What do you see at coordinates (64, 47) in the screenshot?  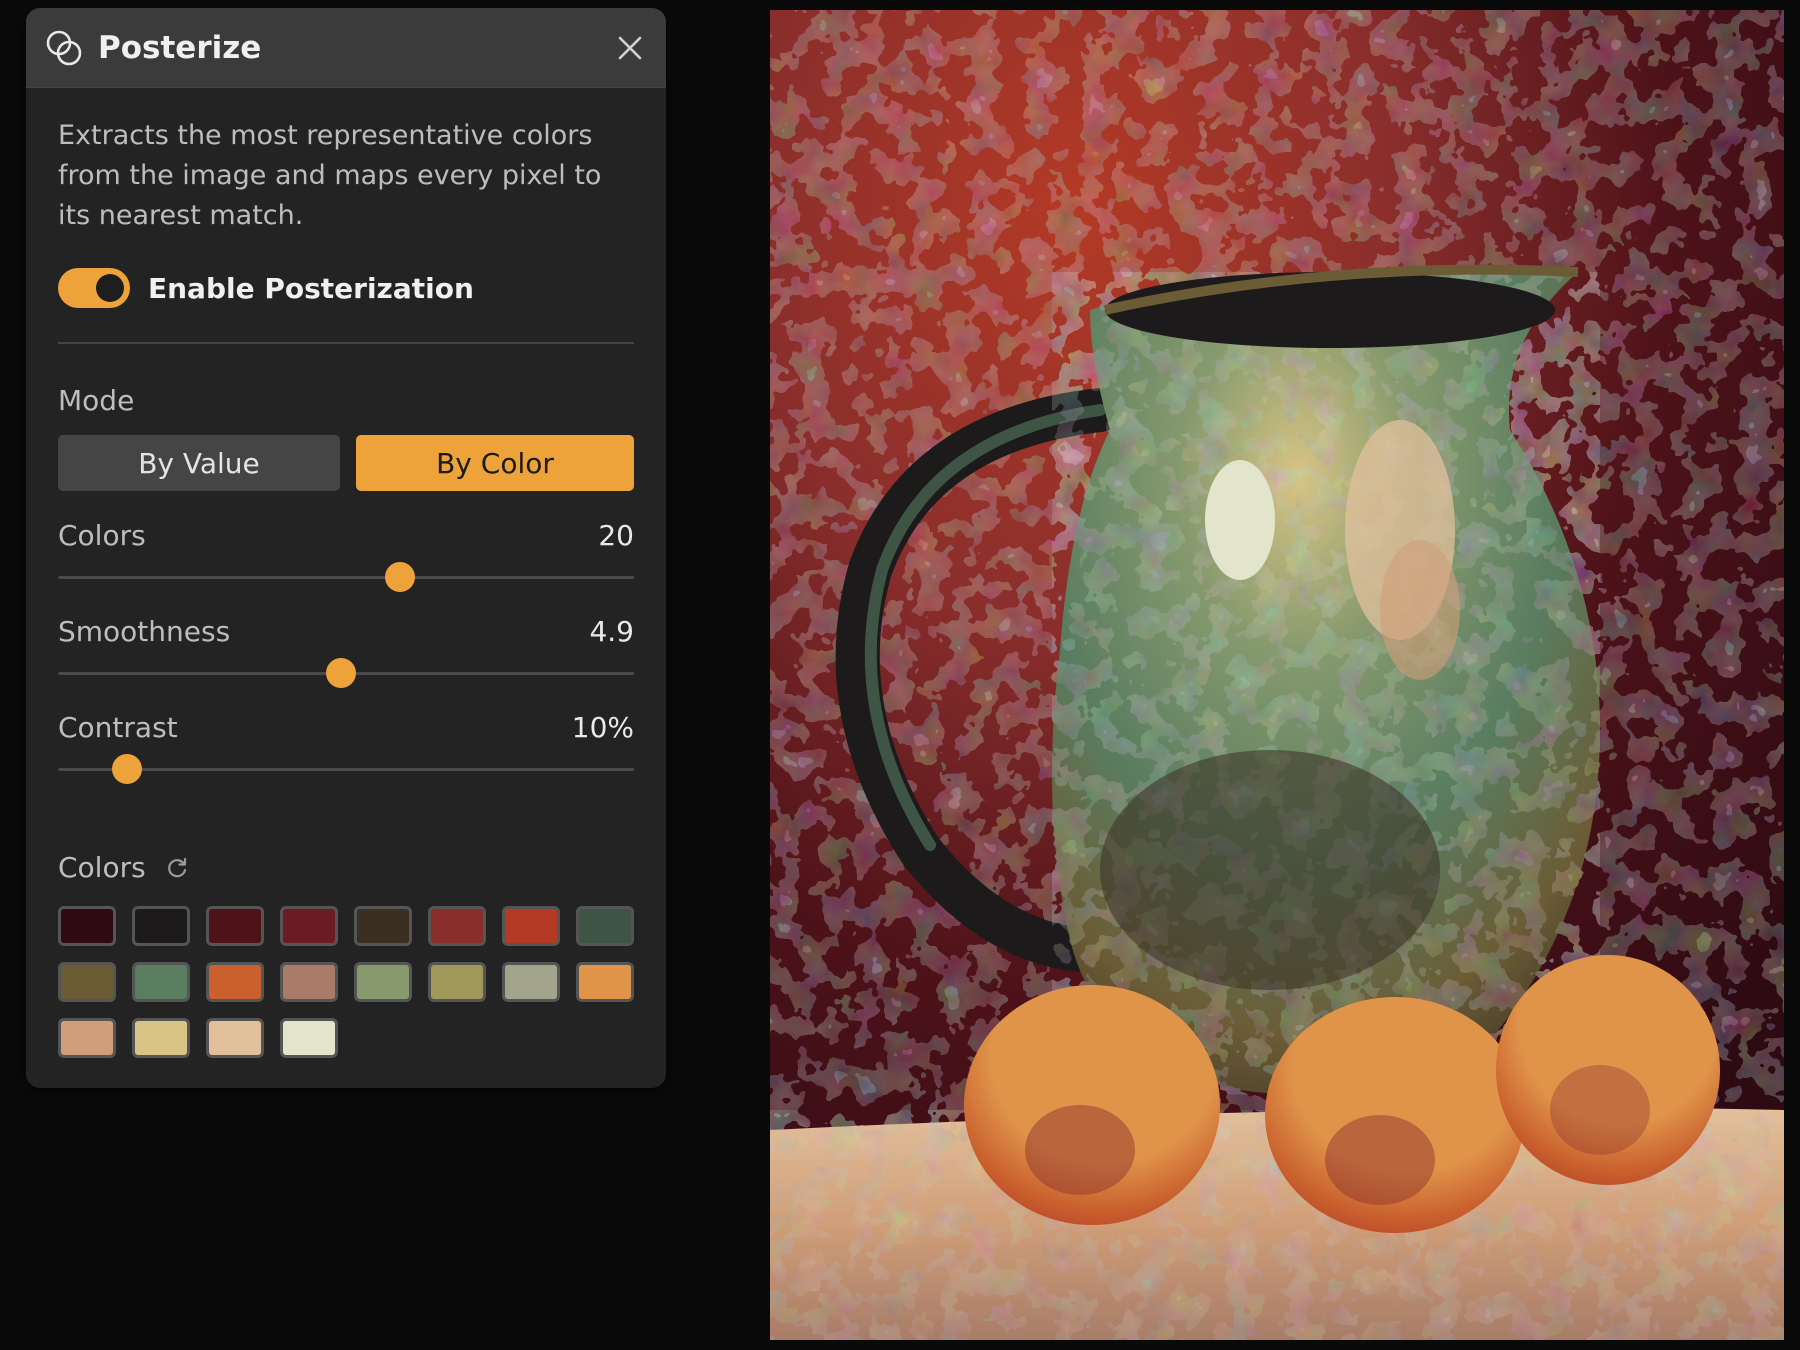 I see `overlapping-circles-icon` at bounding box center [64, 47].